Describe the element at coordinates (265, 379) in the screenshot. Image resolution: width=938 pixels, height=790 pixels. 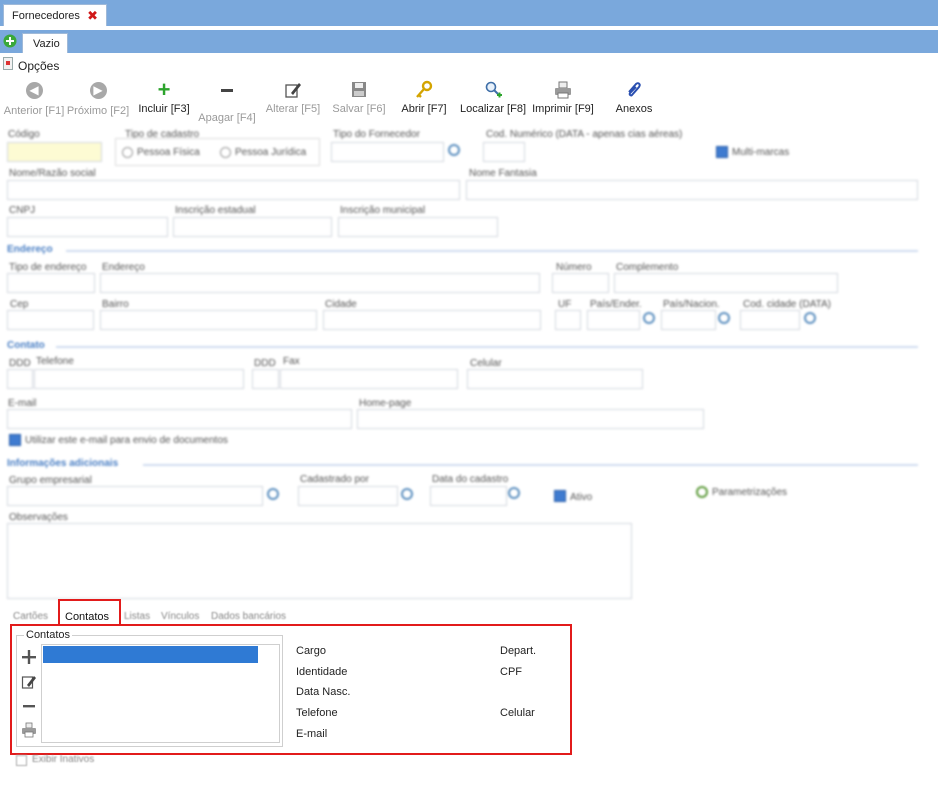
I see `ddd-fax-input` at that location.